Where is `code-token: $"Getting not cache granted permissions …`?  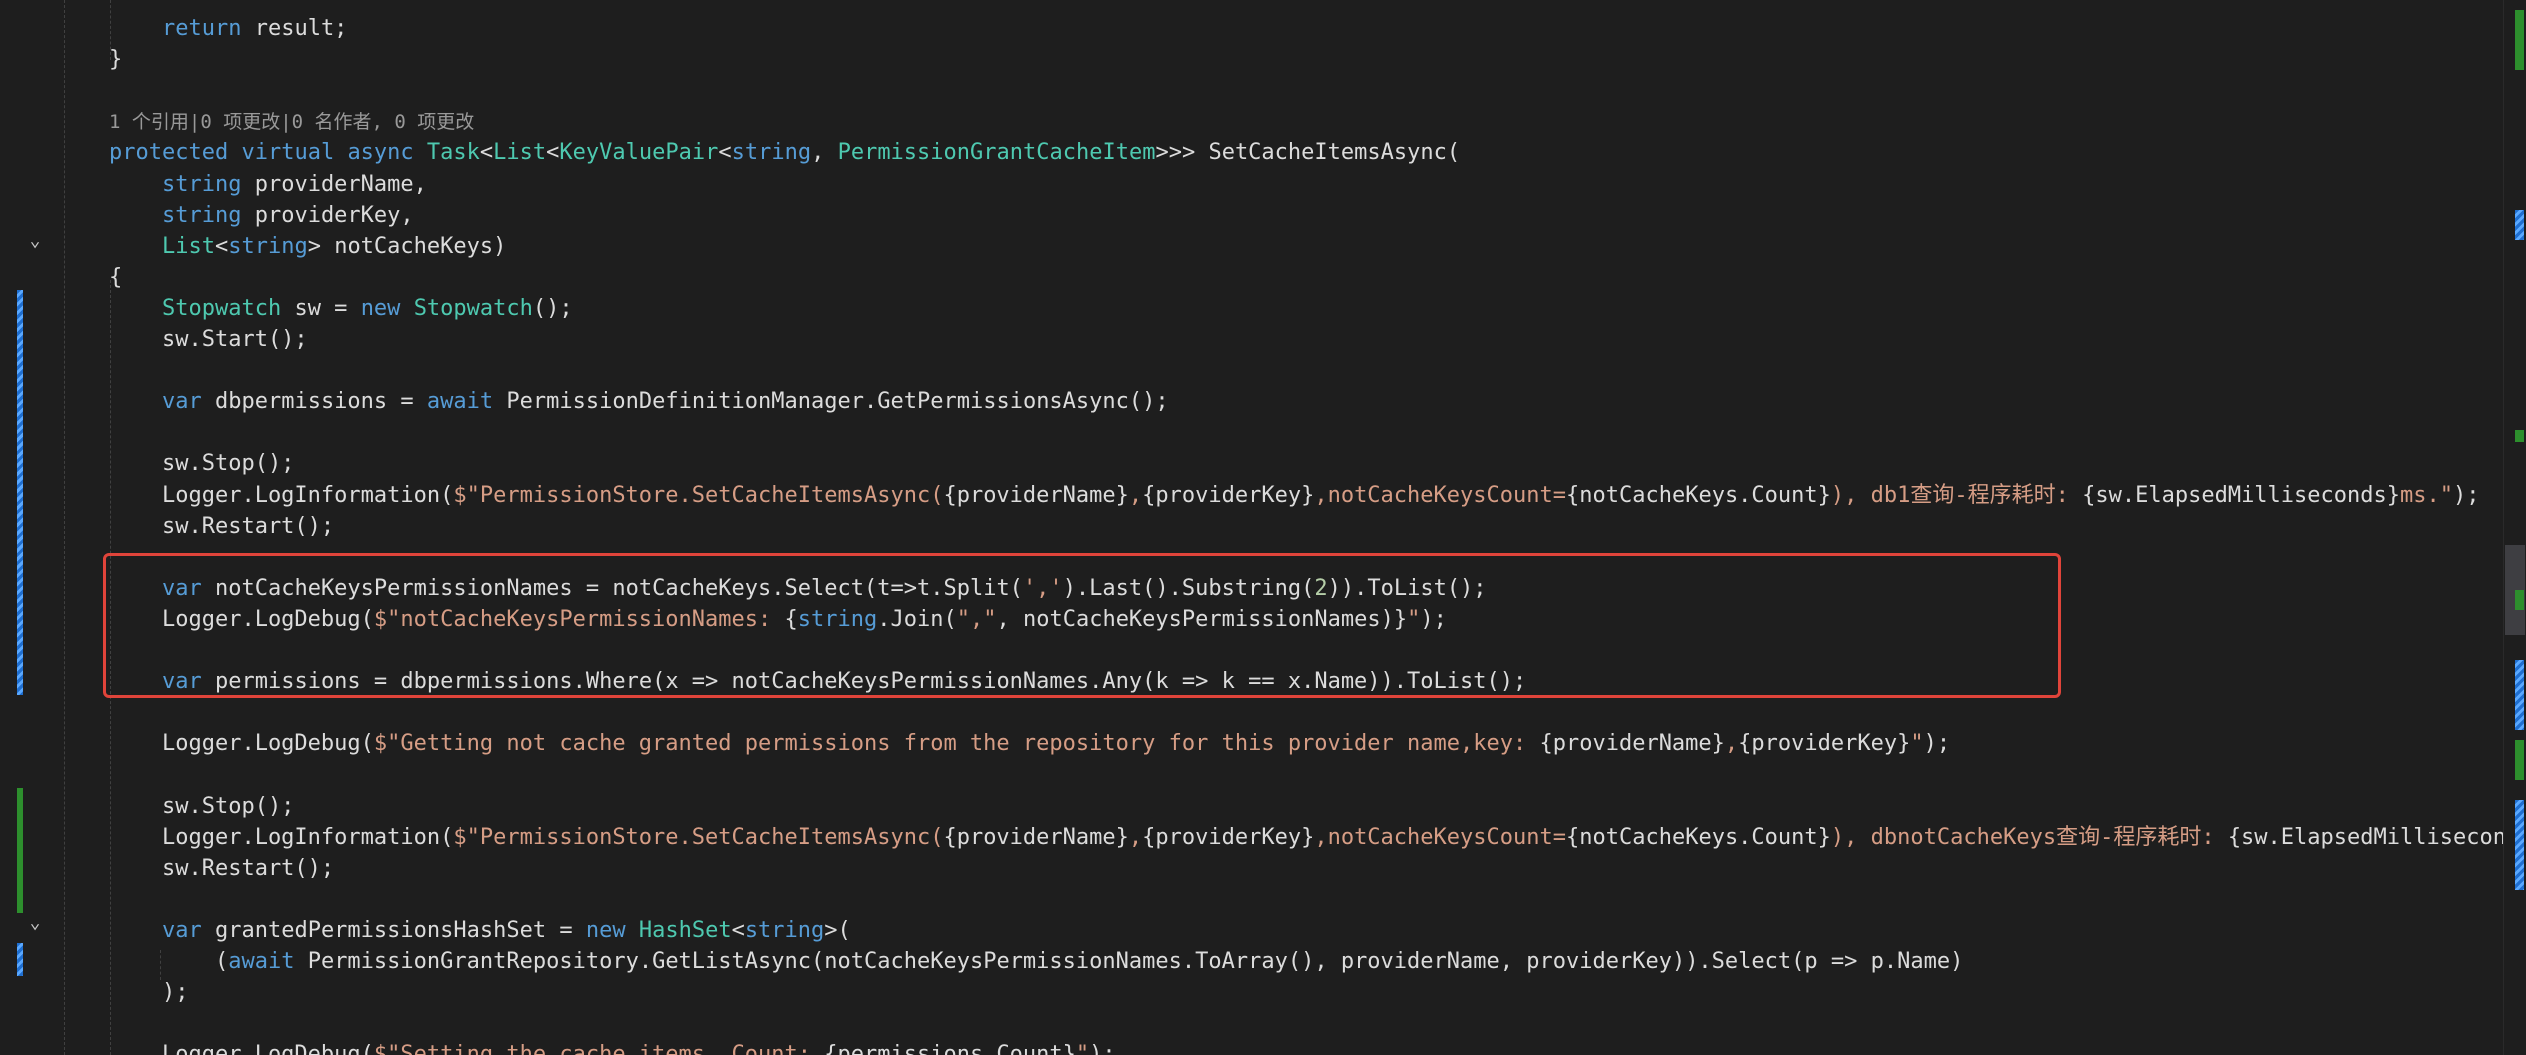 code-token: $"Getting not cache granted permissions … is located at coordinates (956, 744).